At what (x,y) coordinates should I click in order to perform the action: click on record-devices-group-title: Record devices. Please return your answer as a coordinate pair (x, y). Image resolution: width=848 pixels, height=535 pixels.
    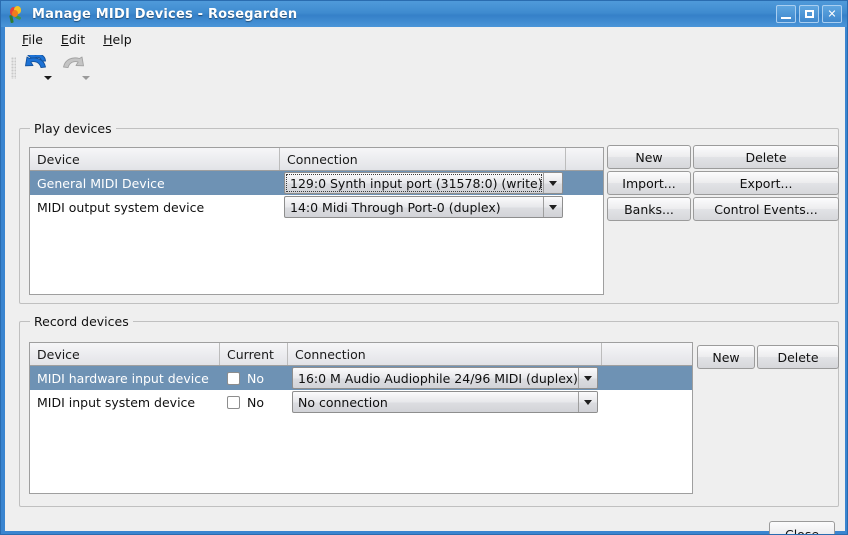
    Looking at the image, I should click on (81, 321).